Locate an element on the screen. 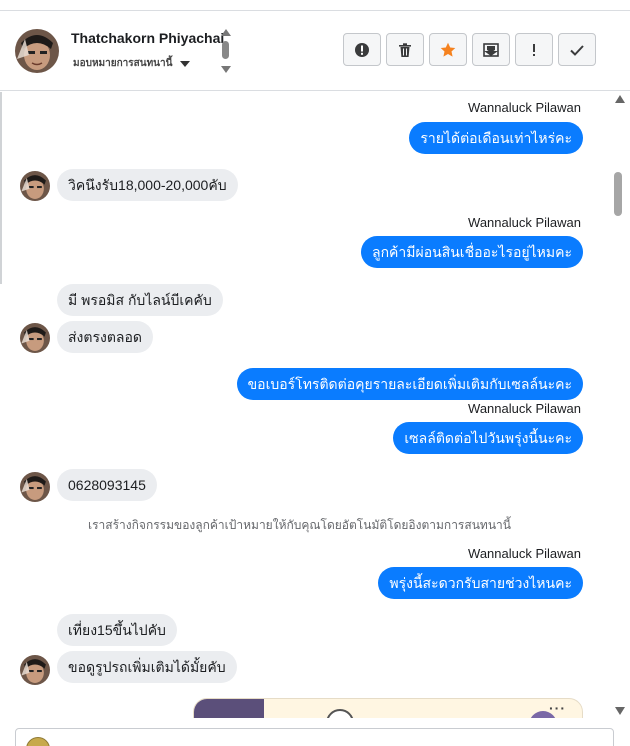  outgoing-message: รายได้ต่อเดือนเท่าไหร่คะ is located at coordinates (496, 138).